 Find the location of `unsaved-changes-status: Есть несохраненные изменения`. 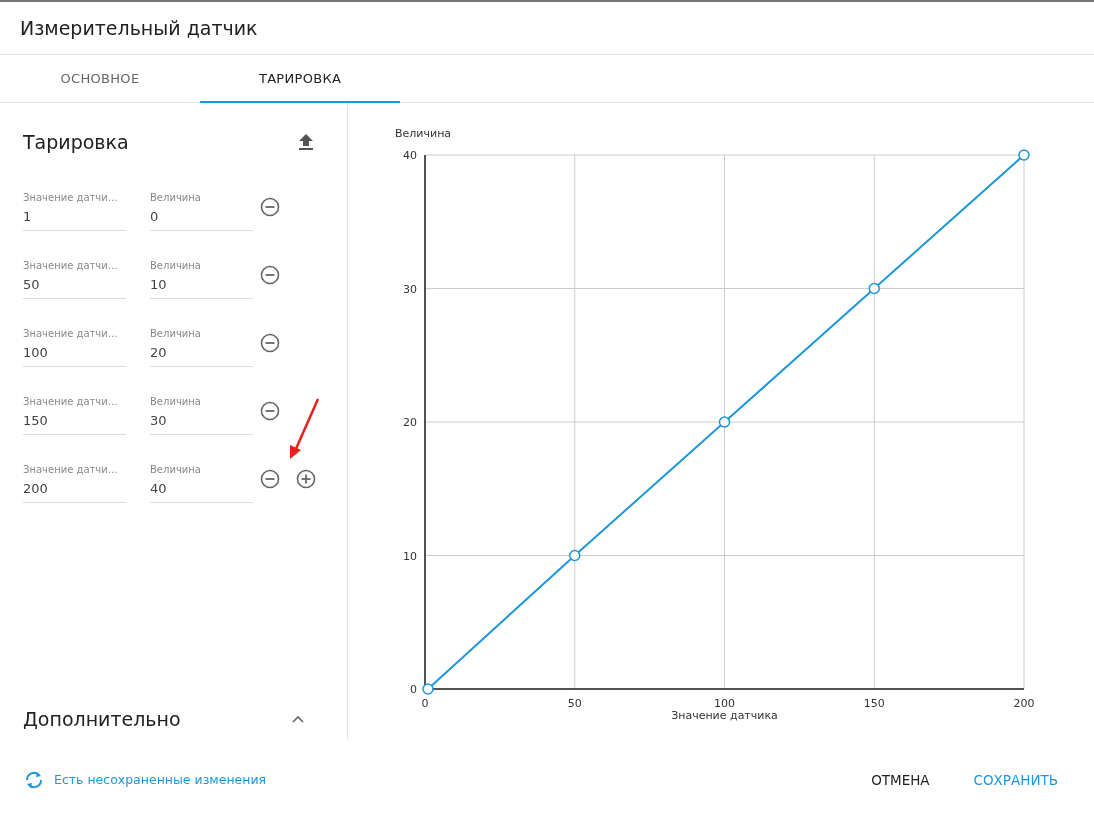

unsaved-changes-status: Есть несохраненные изменения is located at coordinates (160, 779).